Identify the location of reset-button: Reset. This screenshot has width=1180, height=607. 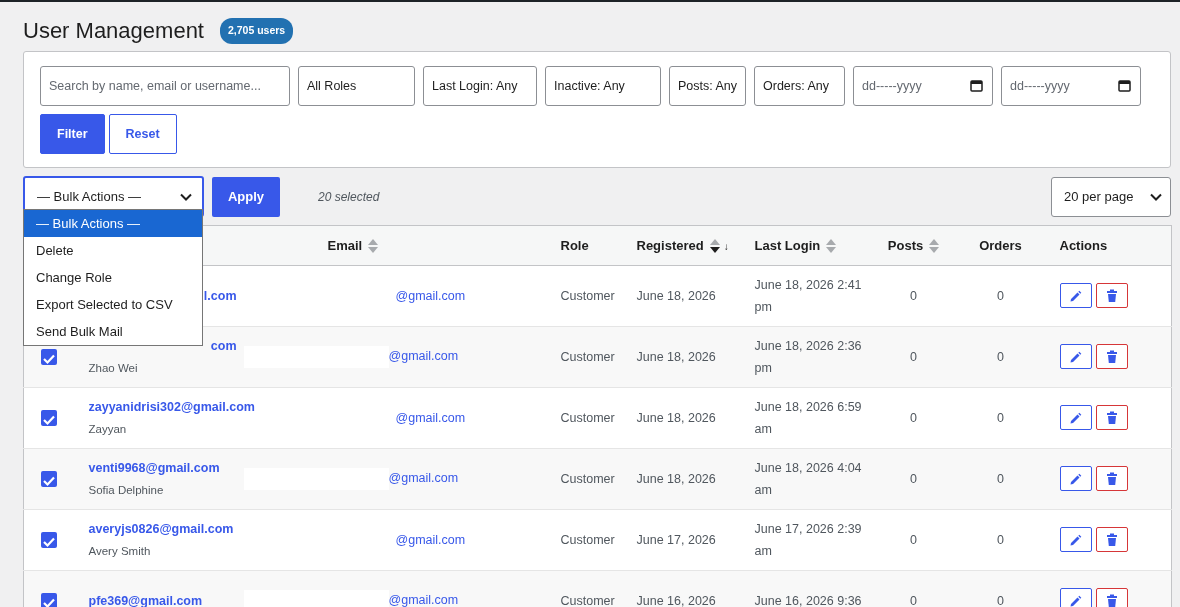
(142, 134).